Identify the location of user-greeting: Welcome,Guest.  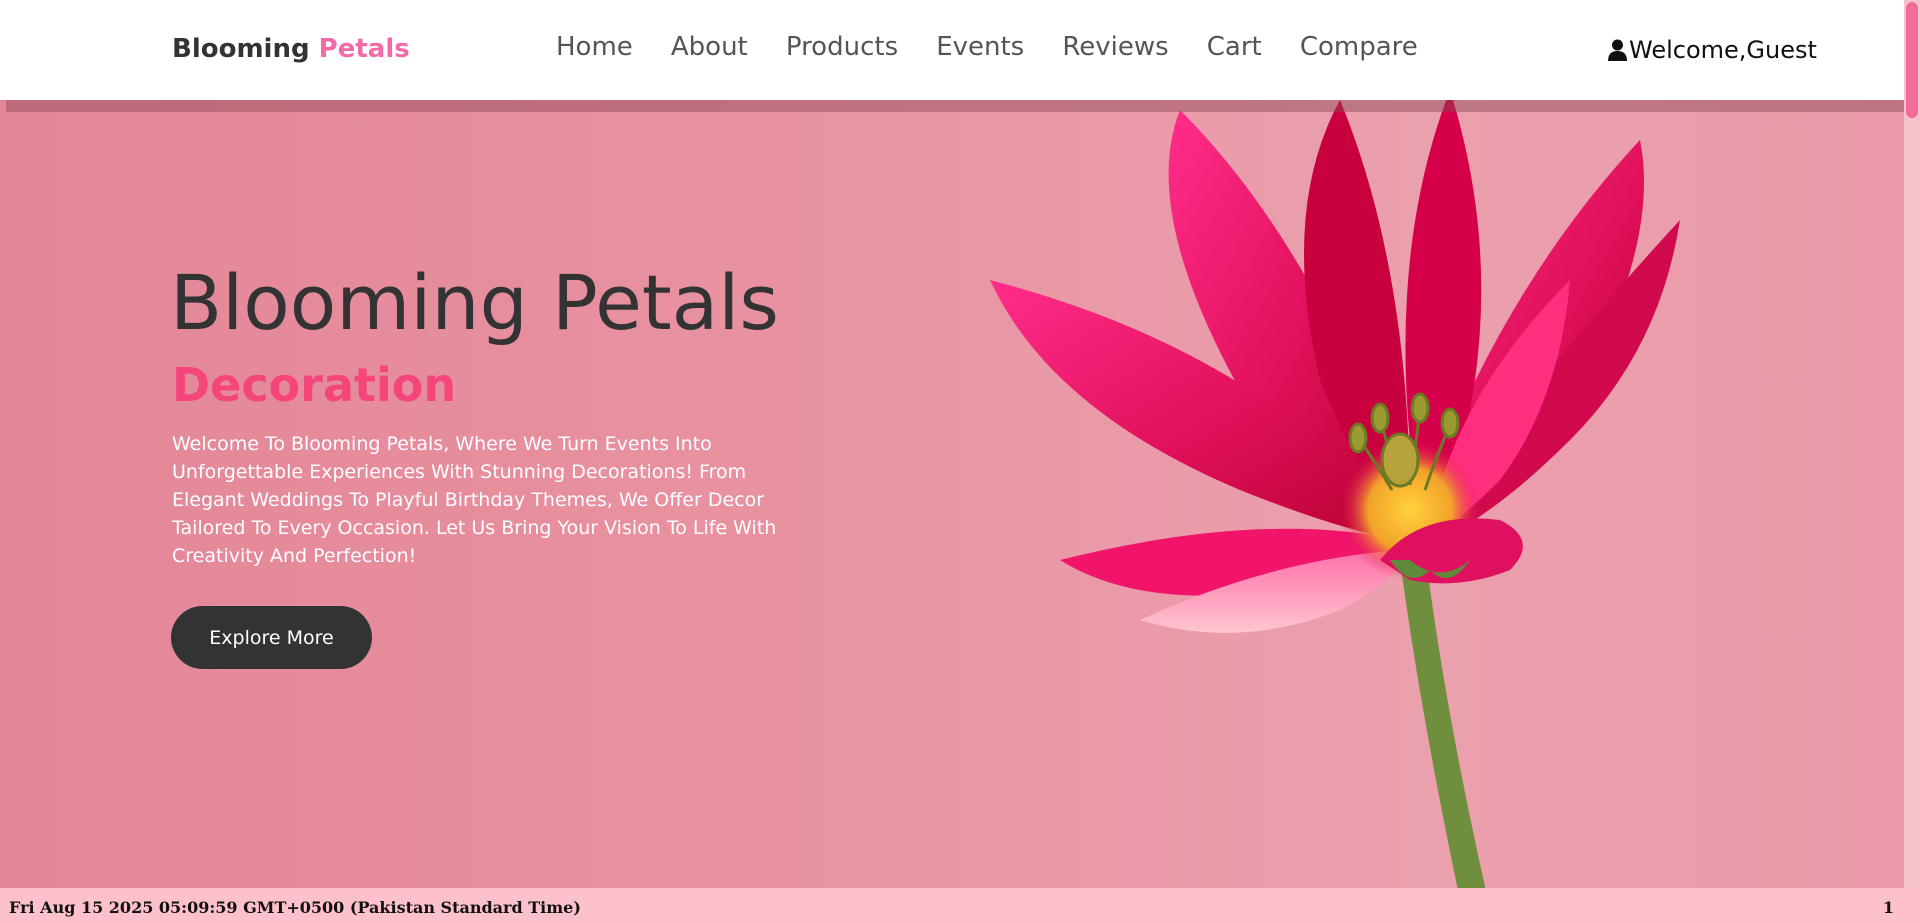
(1712, 50).